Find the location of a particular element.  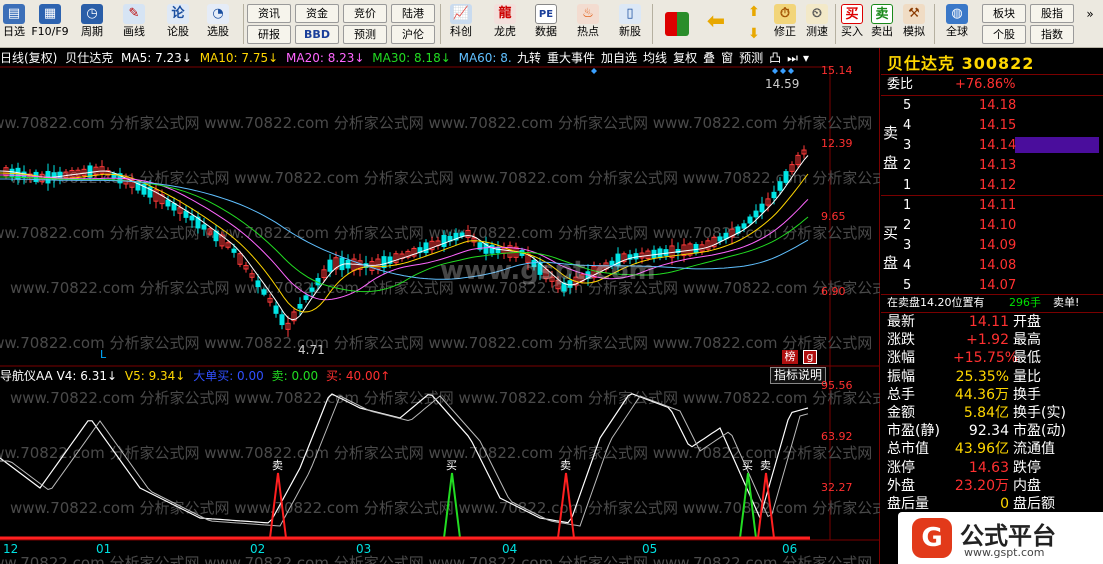

window-layout-button is located at coordinates (677, 28).